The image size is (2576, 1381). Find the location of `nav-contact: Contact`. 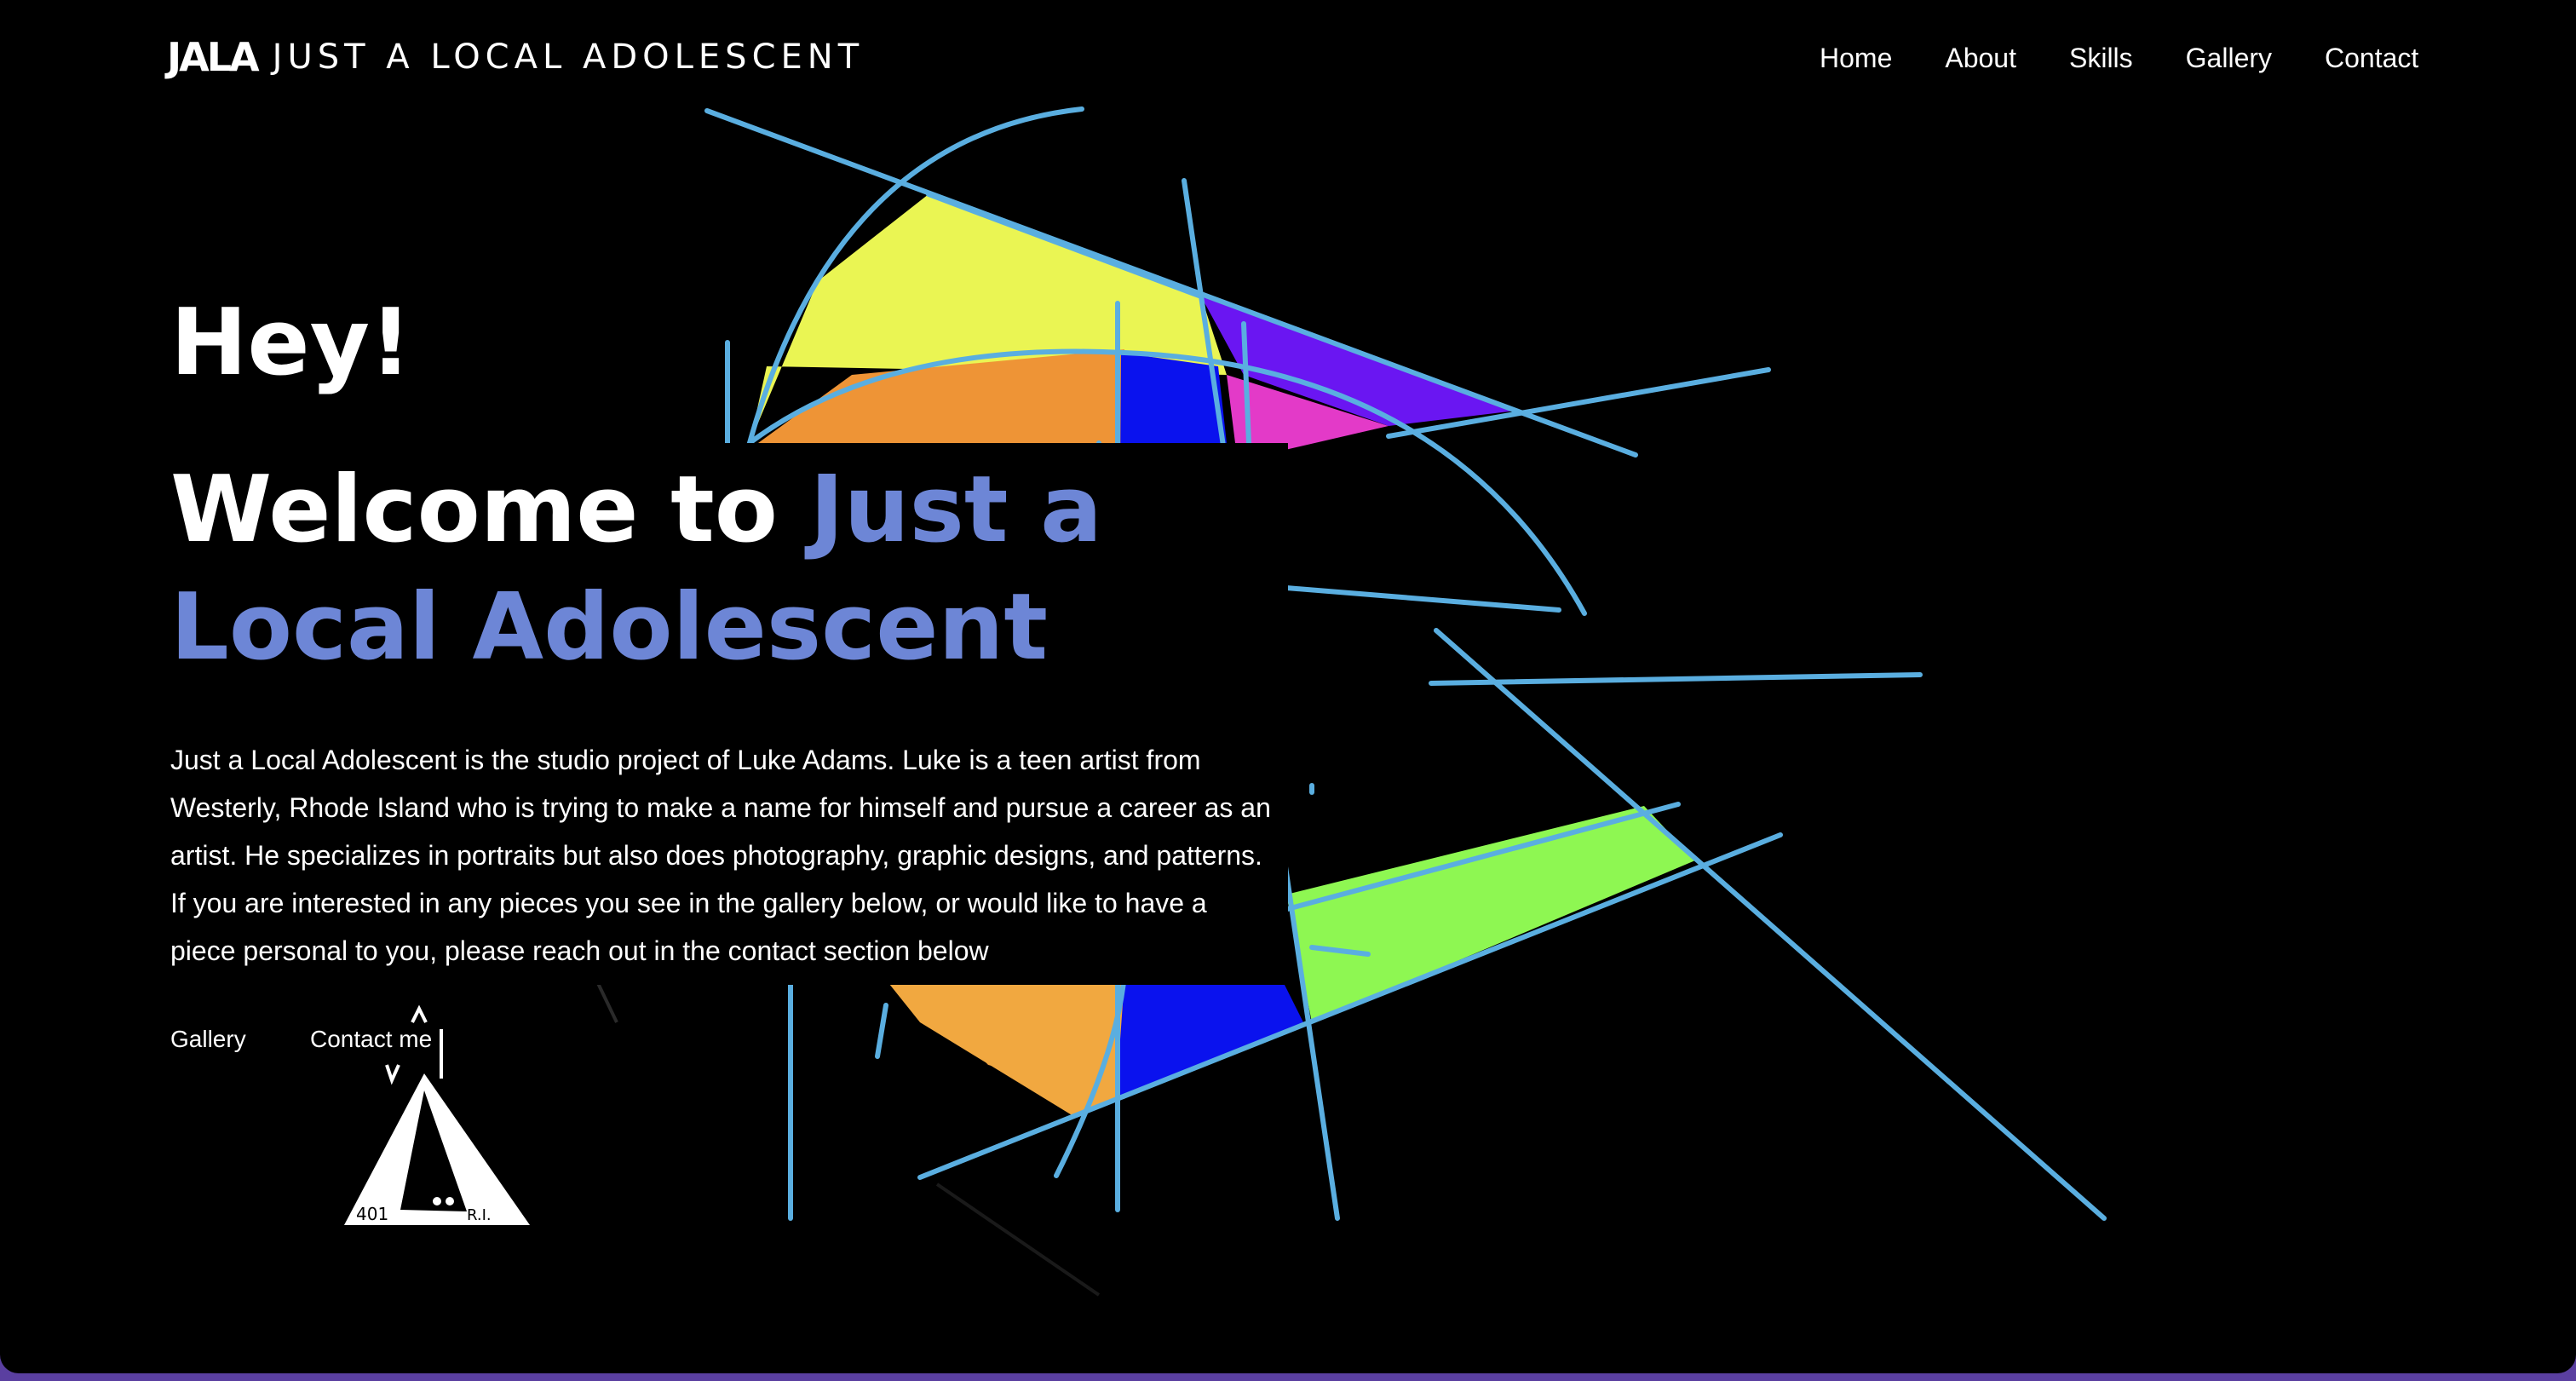

nav-contact: Contact is located at coordinates (2372, 59).